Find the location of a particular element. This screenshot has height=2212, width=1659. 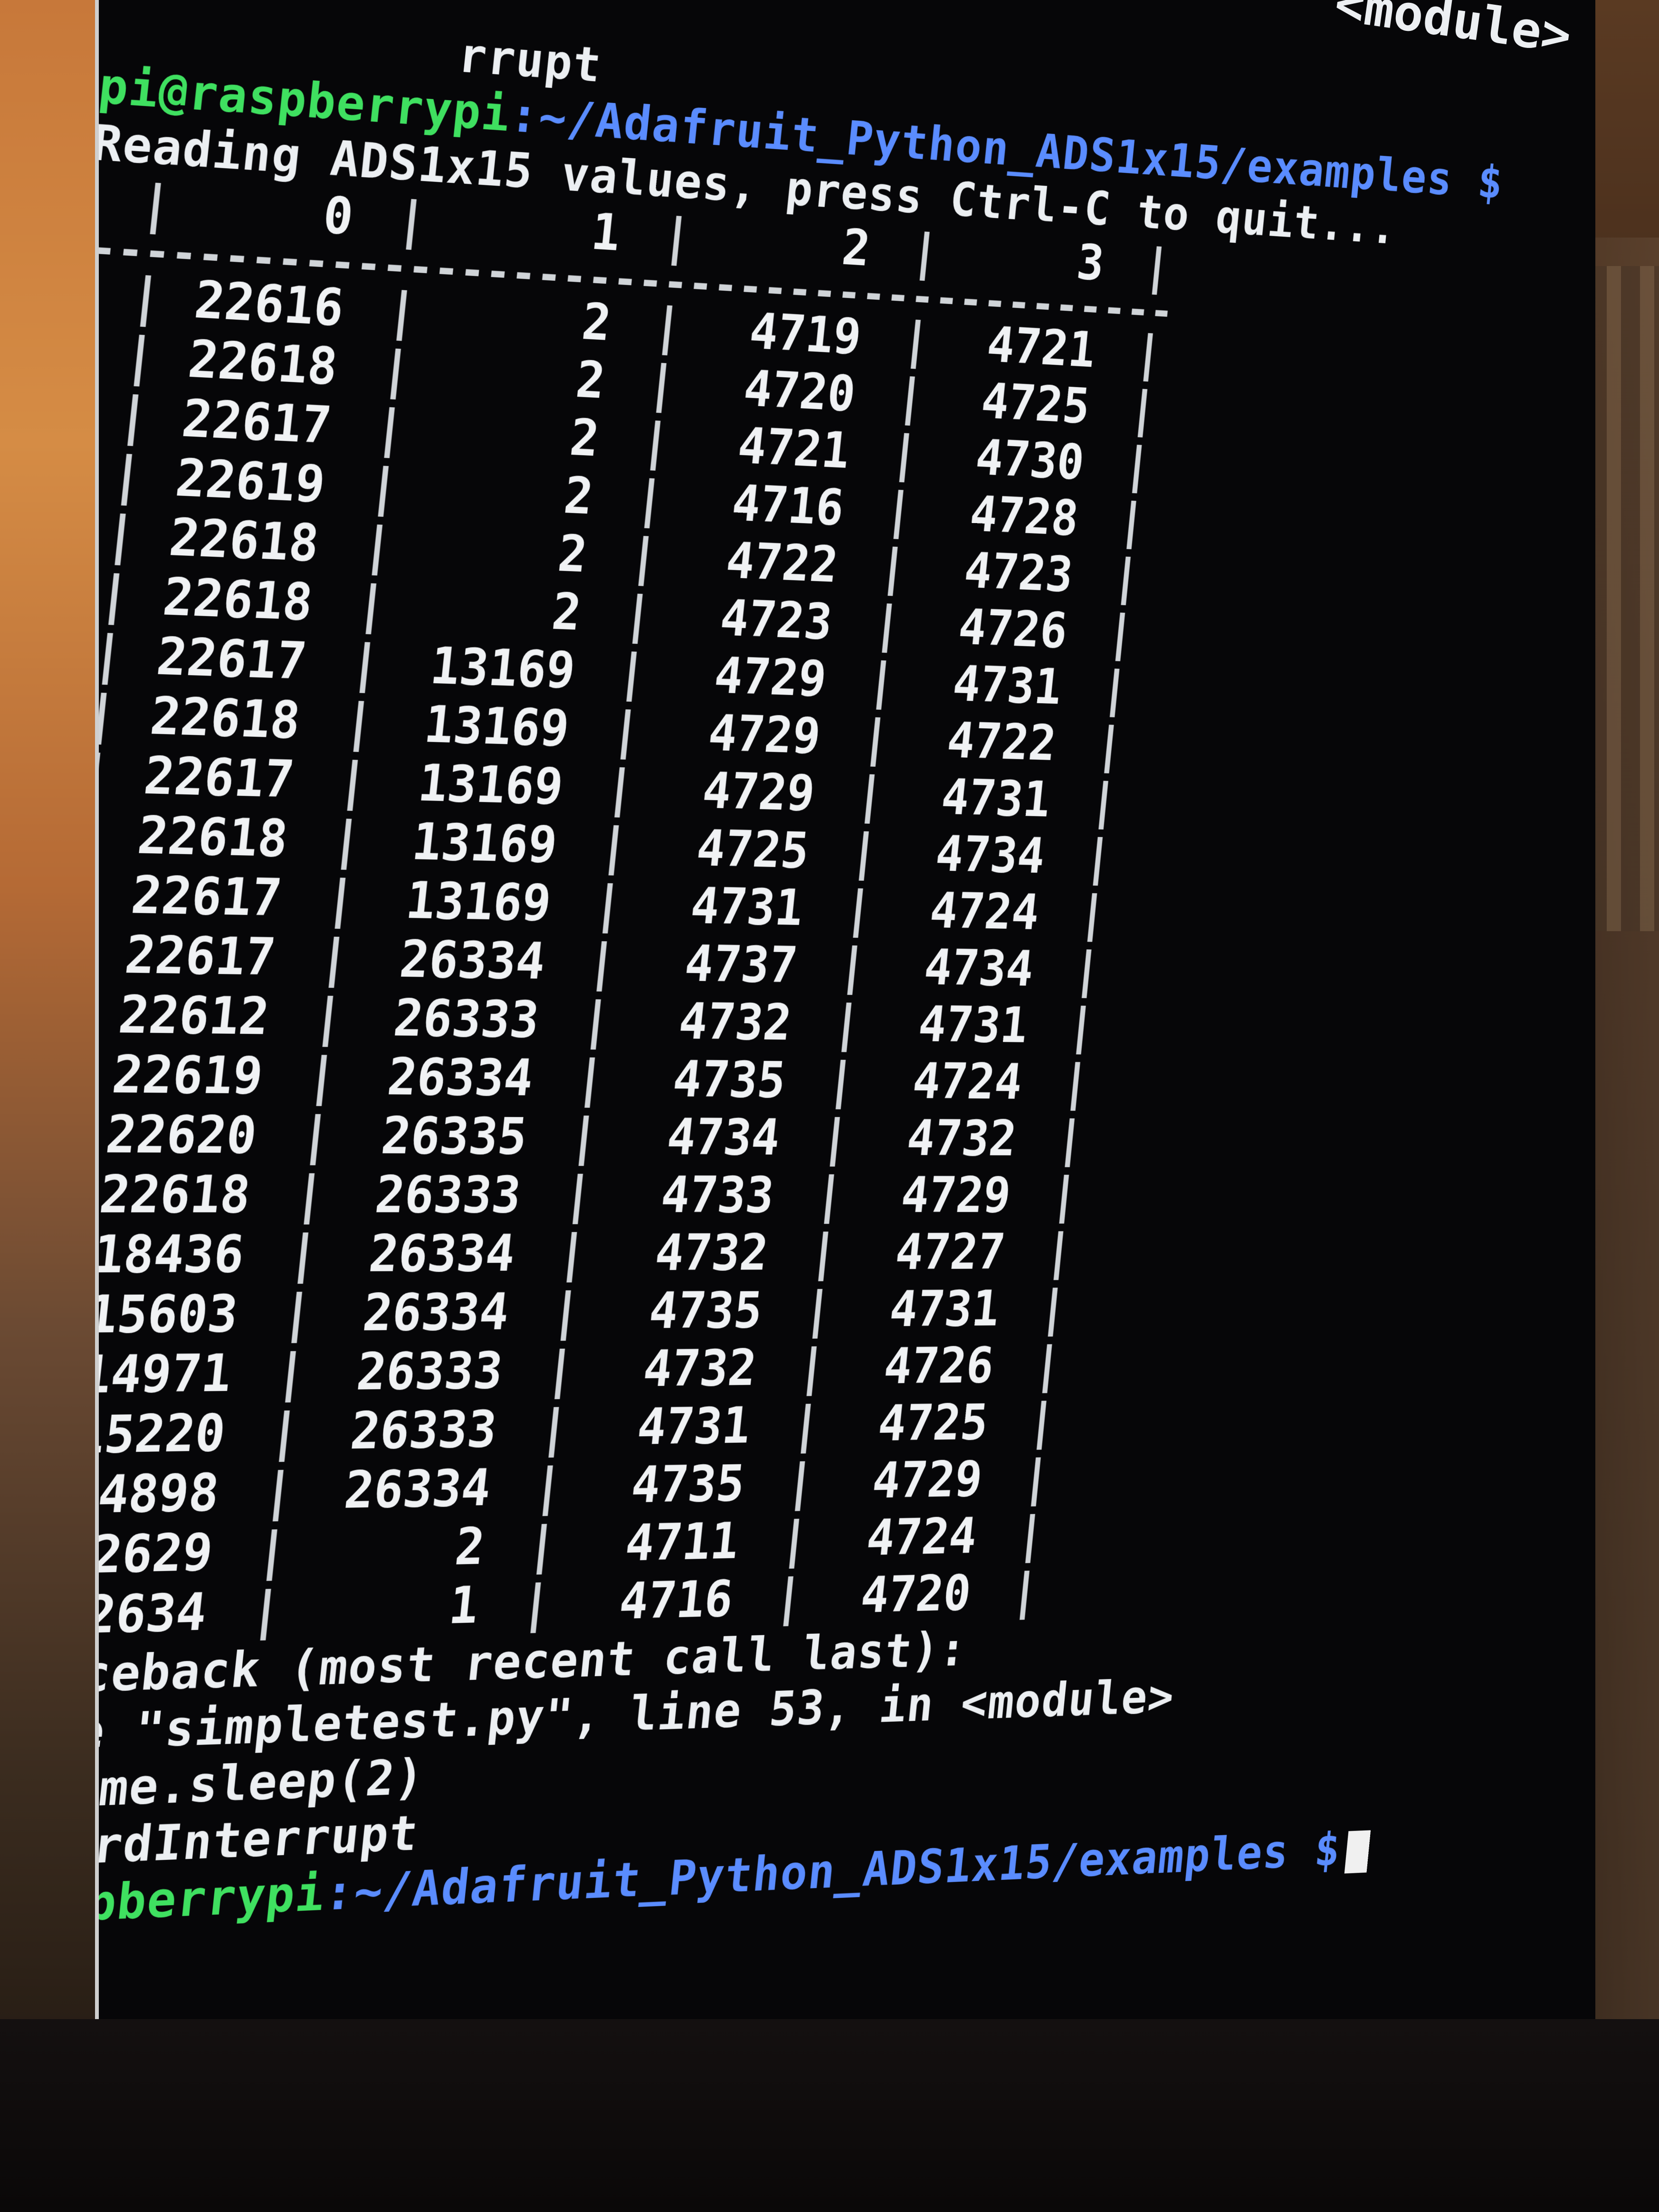

table-cell-col-2: 4722 is located at coordinates (782, 563).